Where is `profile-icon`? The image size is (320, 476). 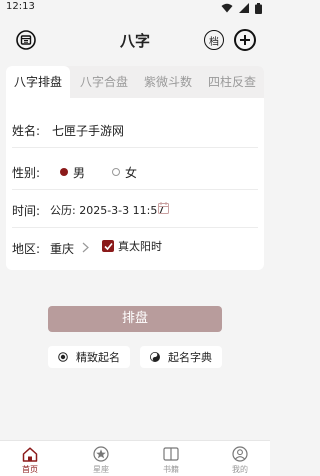 profile-icon is located at coordinates (240, 454).